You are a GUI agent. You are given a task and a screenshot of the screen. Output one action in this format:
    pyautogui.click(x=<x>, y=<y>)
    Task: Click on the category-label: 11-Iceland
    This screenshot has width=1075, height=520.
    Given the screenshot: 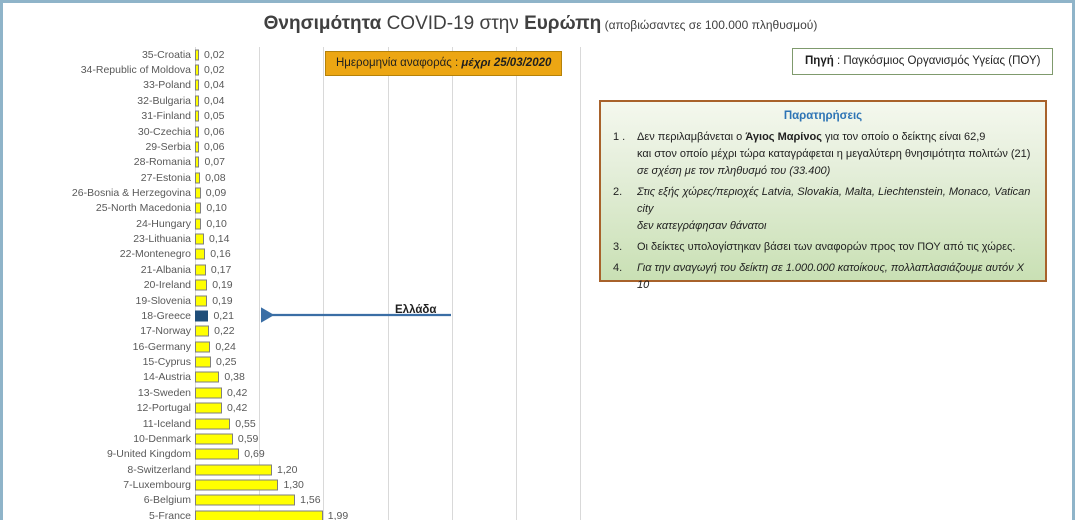 What is the action you would take?
    pyautogui.click(x=166, y=423)
    